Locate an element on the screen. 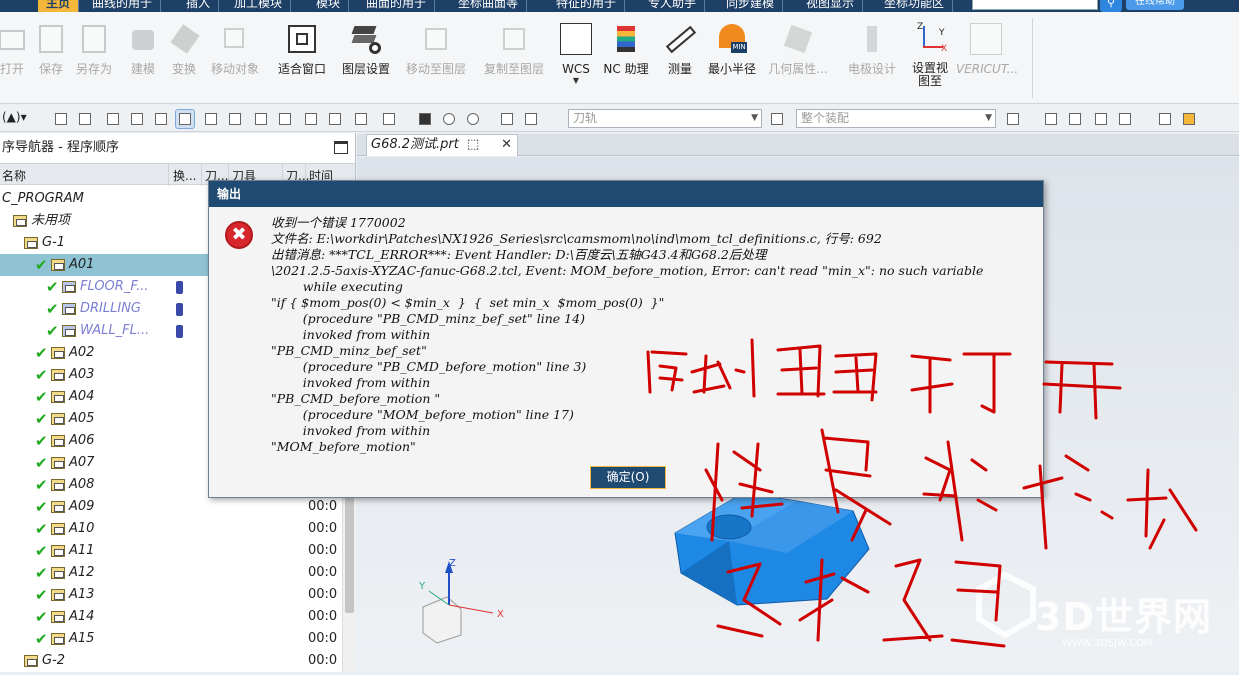 The width and height of the screenshot is (1239, 675). electrode-icon is located at coordinates (872, 39).